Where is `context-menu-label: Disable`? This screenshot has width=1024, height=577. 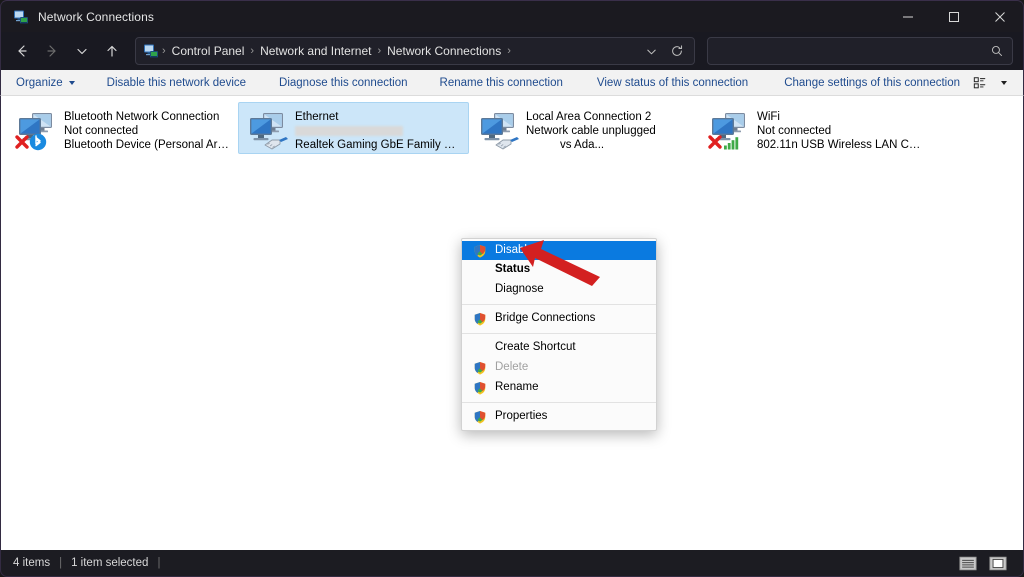
context-menu-label: Disable is located at coordinates (514, 249).